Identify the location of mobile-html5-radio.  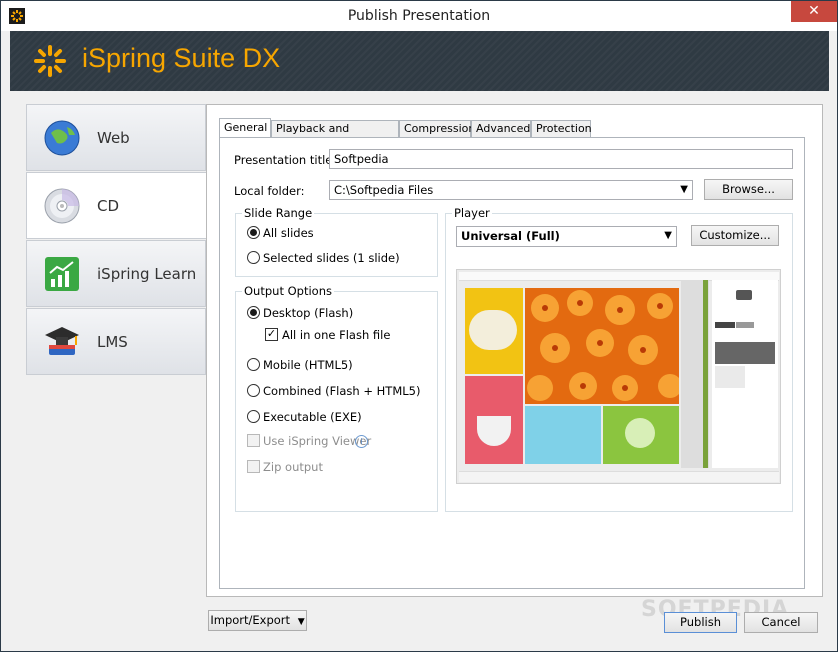
(253, 364).